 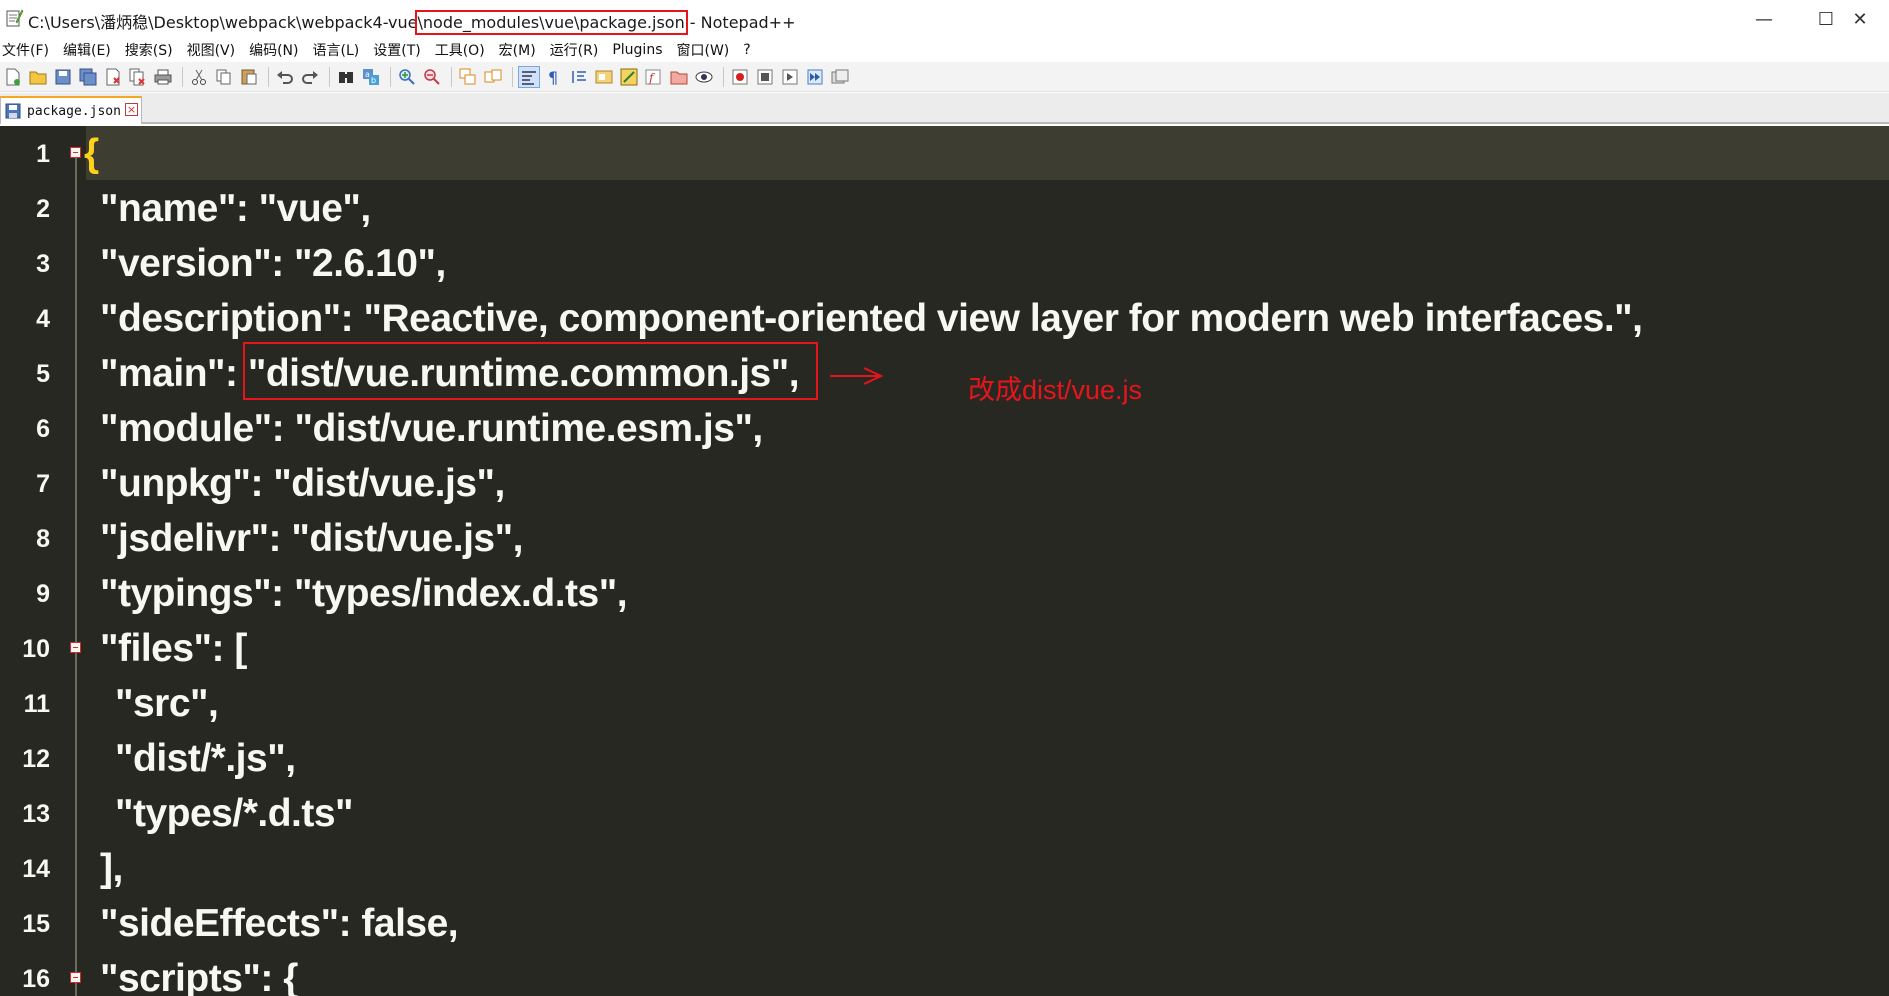 I want to click on line-number: 15, so click(x=36, y=924).